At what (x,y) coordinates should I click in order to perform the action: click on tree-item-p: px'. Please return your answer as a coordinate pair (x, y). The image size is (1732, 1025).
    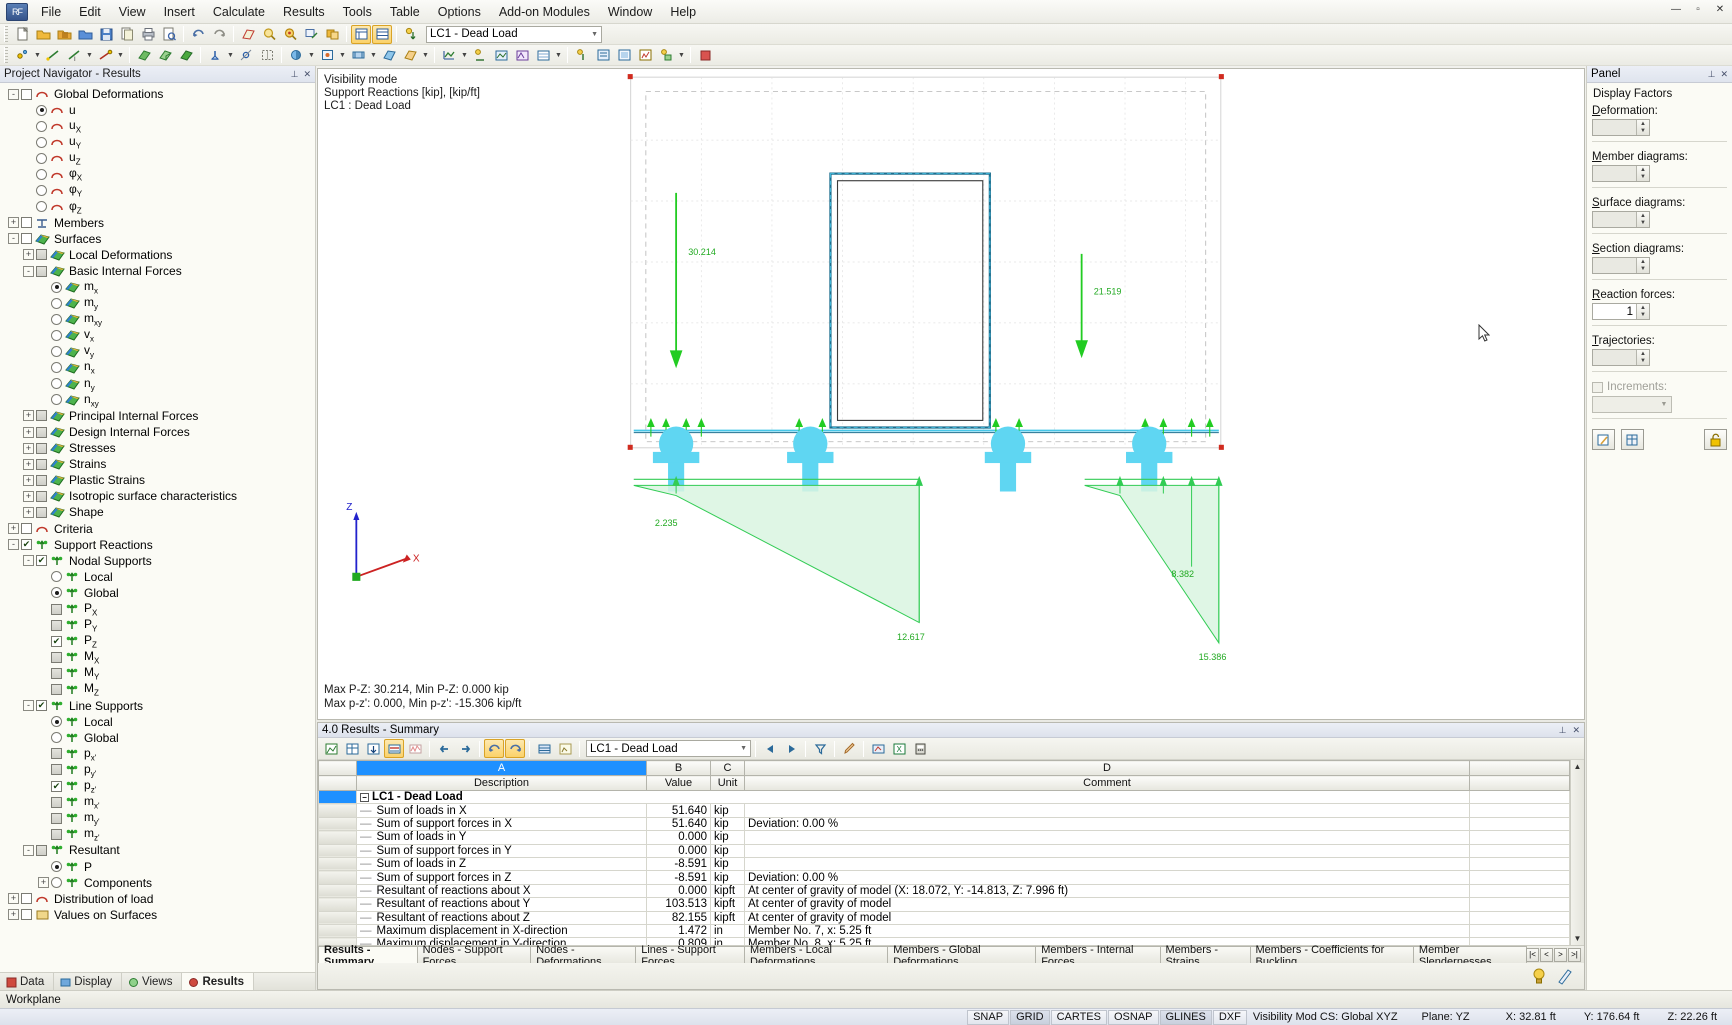
    Looking at the image, I should click on (158, 754).